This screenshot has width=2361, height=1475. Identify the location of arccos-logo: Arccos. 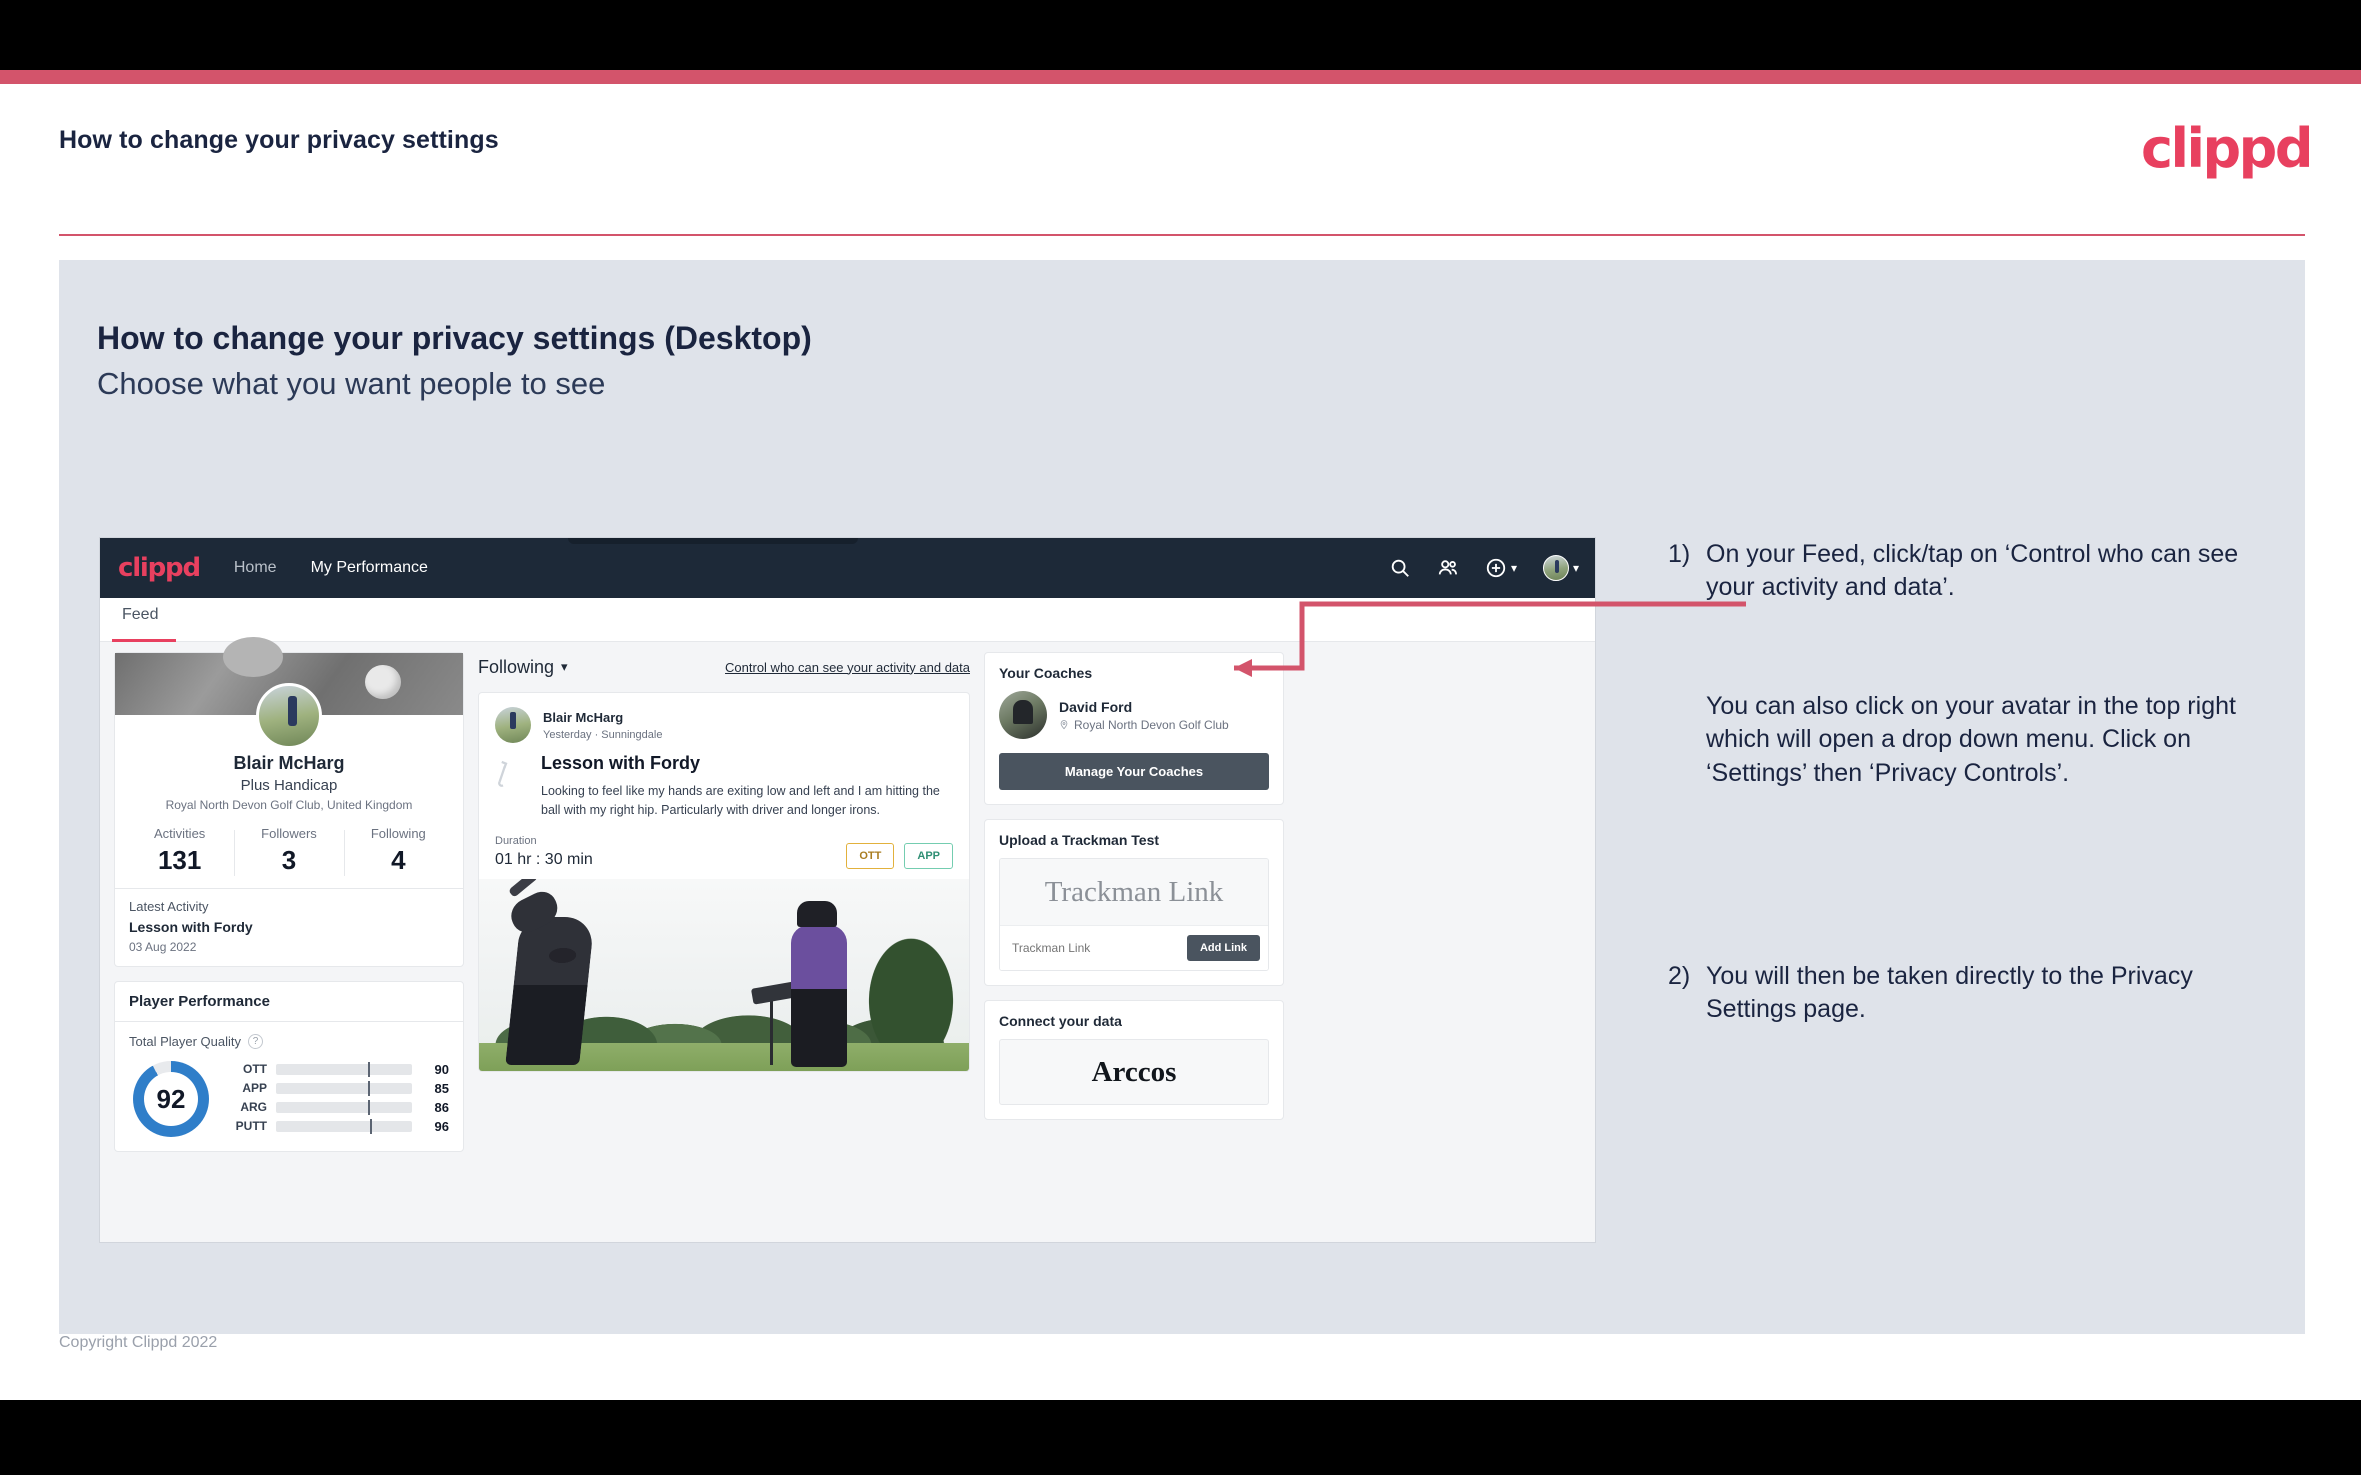
(1134, 1072).